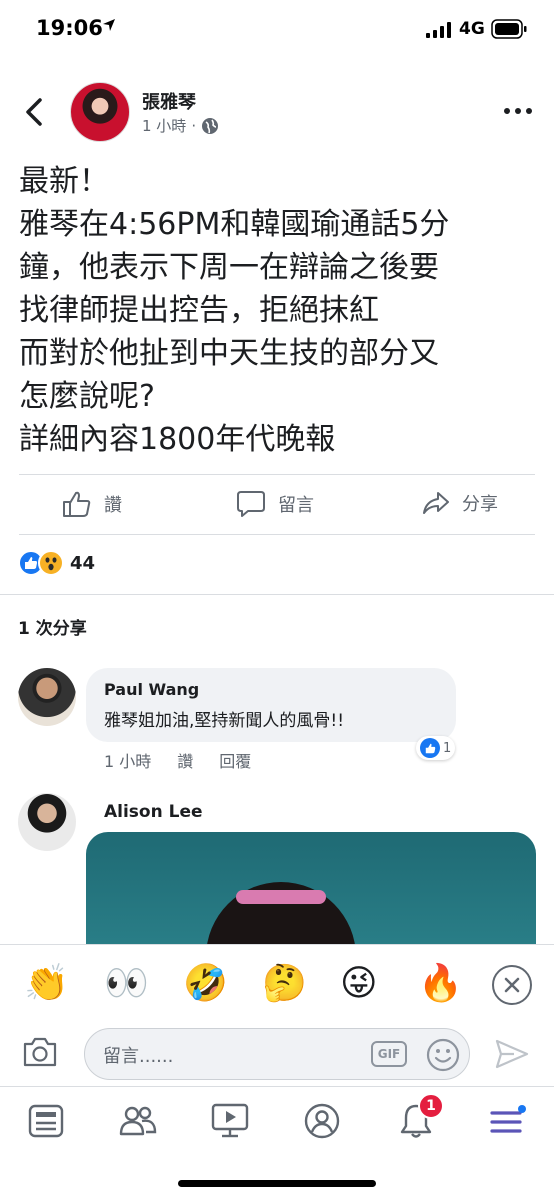  What do you see at coordinates (460, 503) in the screenshot?
I see `share-button: 分享` at bounding box center [460, 503].